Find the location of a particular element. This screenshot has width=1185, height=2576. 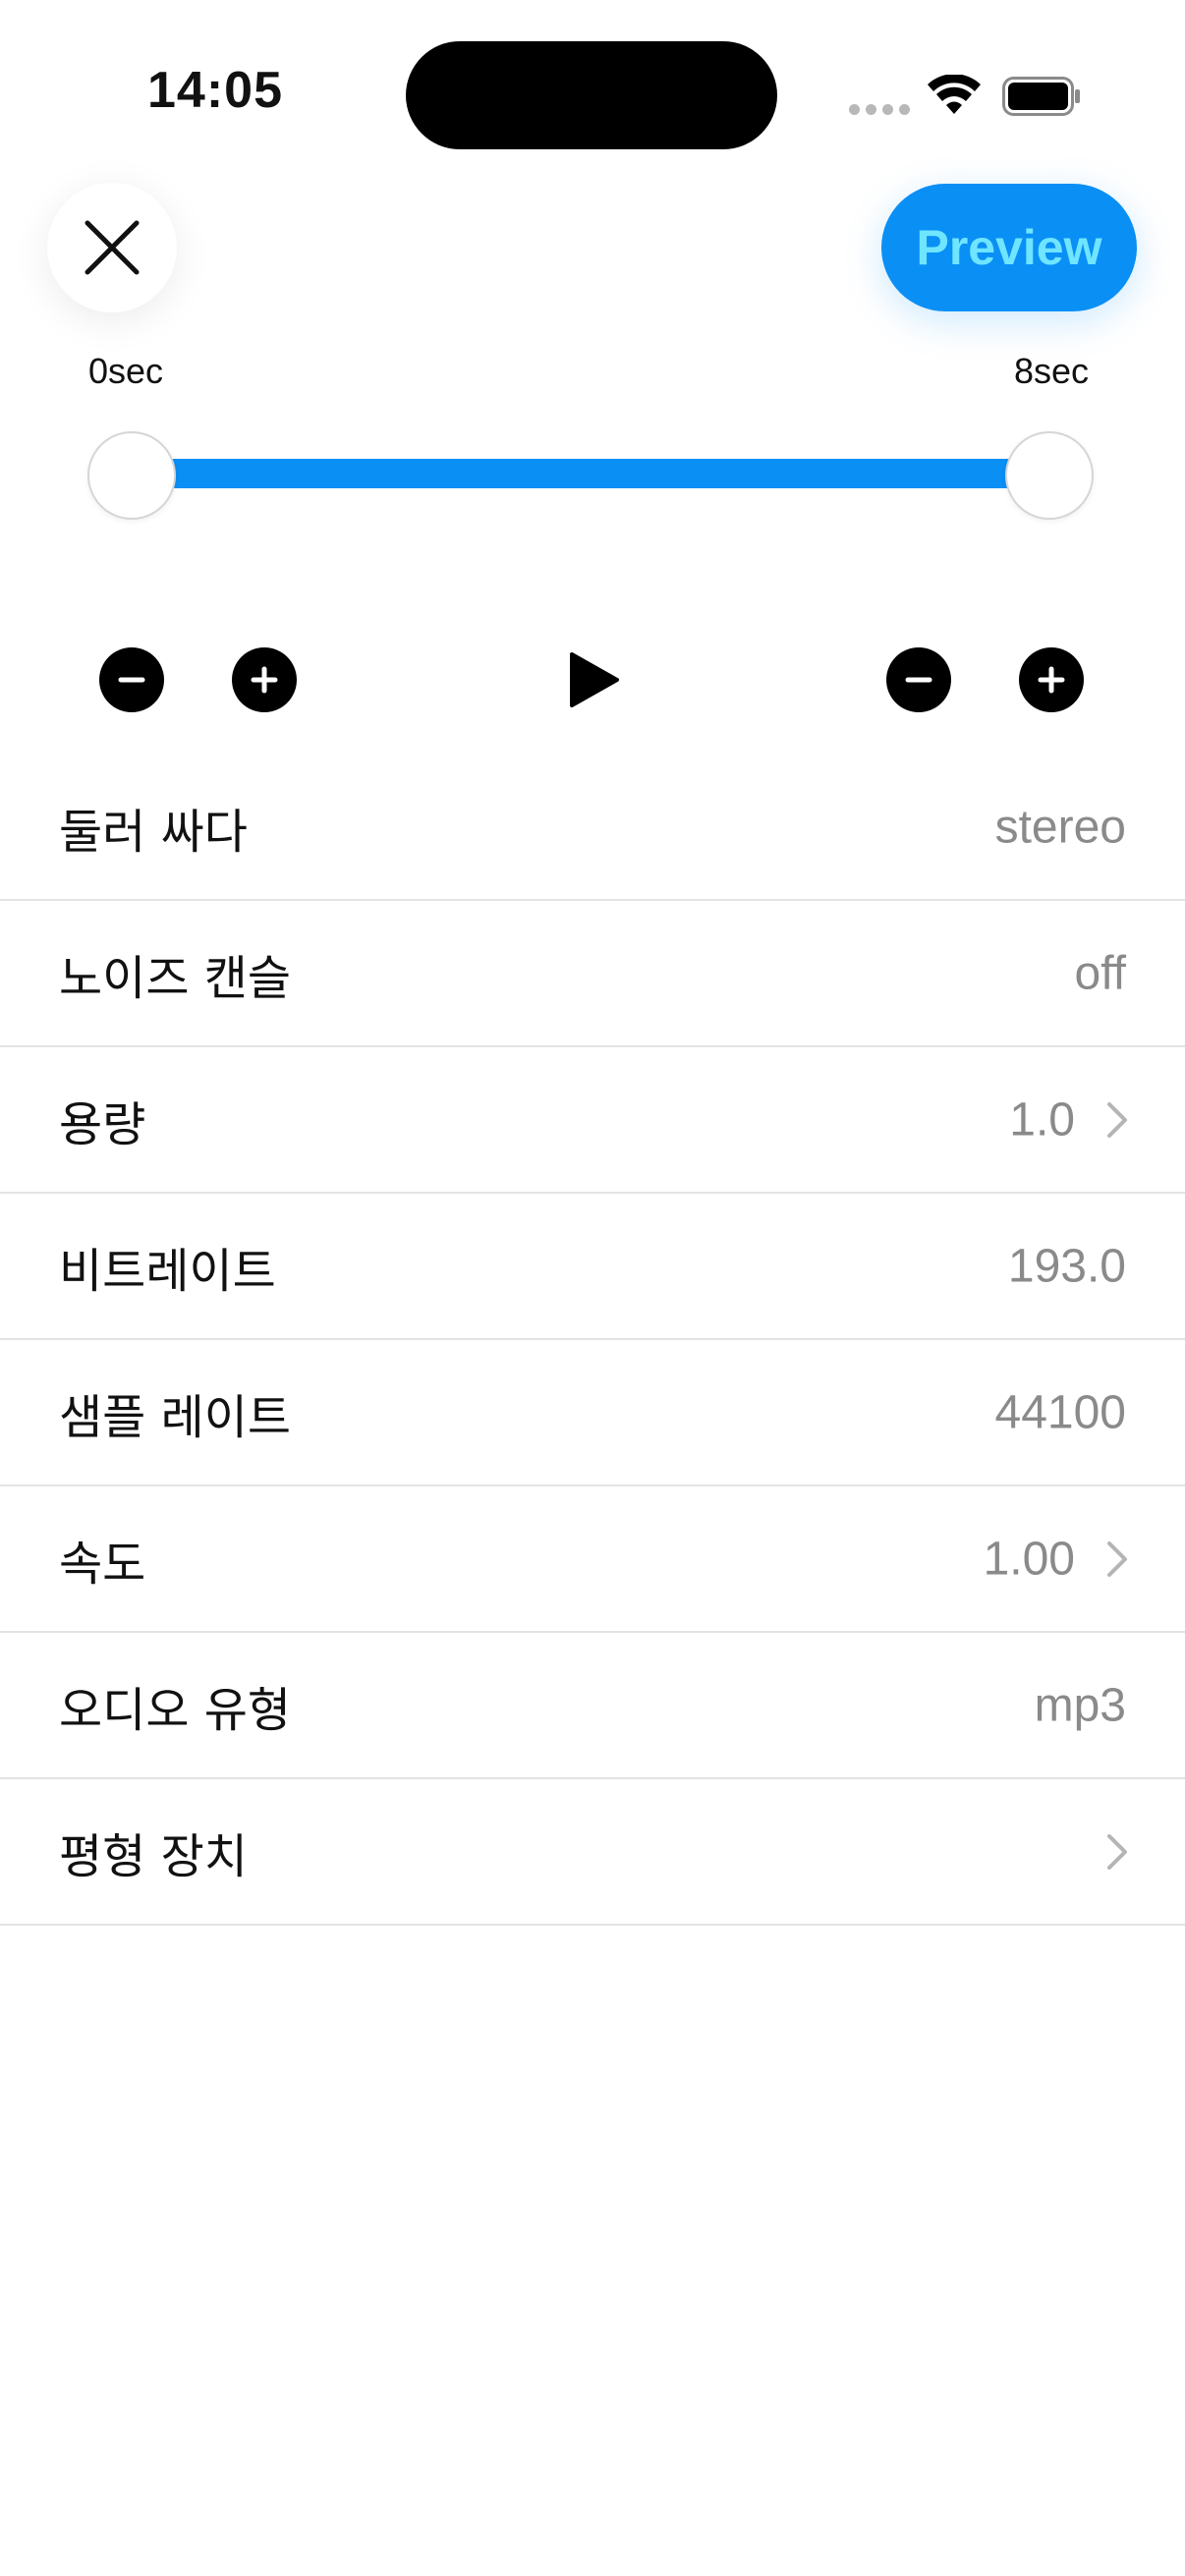

settings-row-bitrate: 비트레이트 193.0 is located at coordinates (592, 1267).